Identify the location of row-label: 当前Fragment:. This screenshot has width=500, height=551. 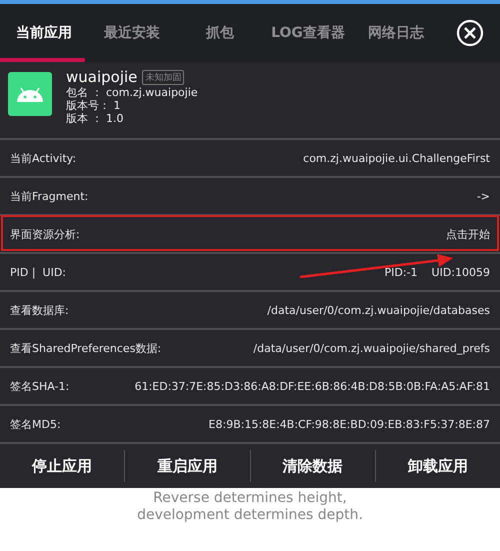
(49, 196).